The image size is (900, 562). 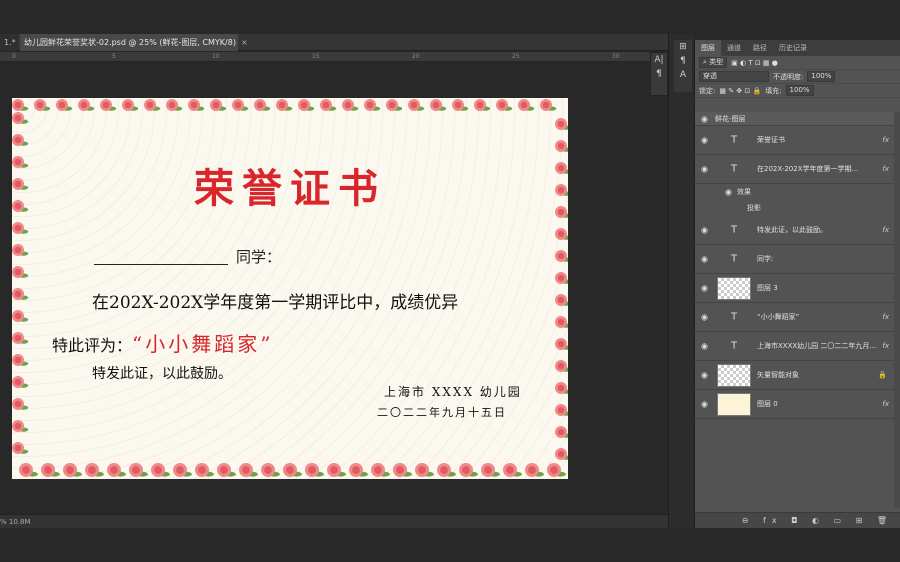 What do you see at coordinates (442, 412) in the screenshot?
I see `issue-date: 二〇二二年九月十五日` at bounding box center [442, 412].